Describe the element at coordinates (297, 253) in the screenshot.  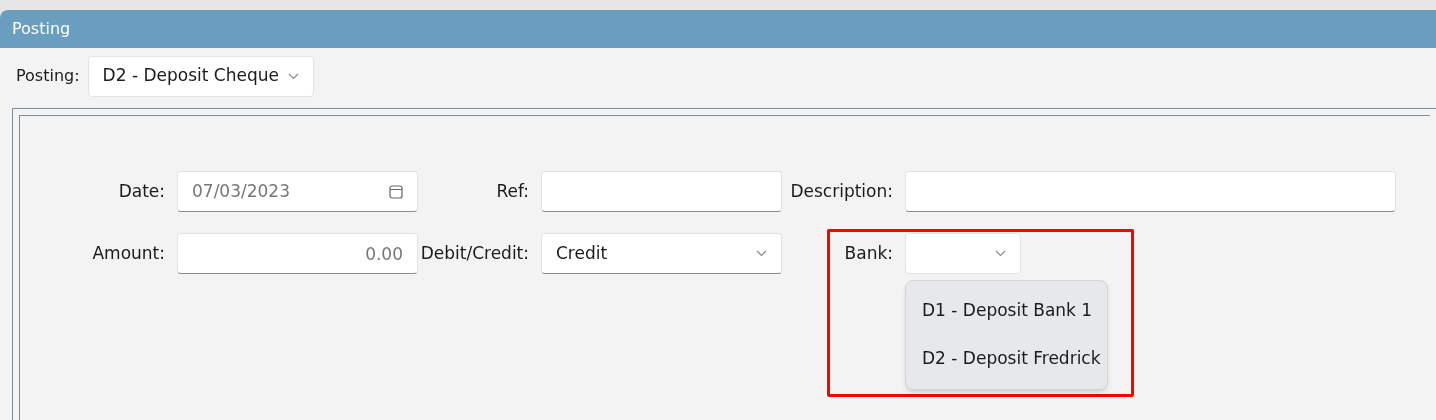
I see `amount-field: 0.00` at that location.